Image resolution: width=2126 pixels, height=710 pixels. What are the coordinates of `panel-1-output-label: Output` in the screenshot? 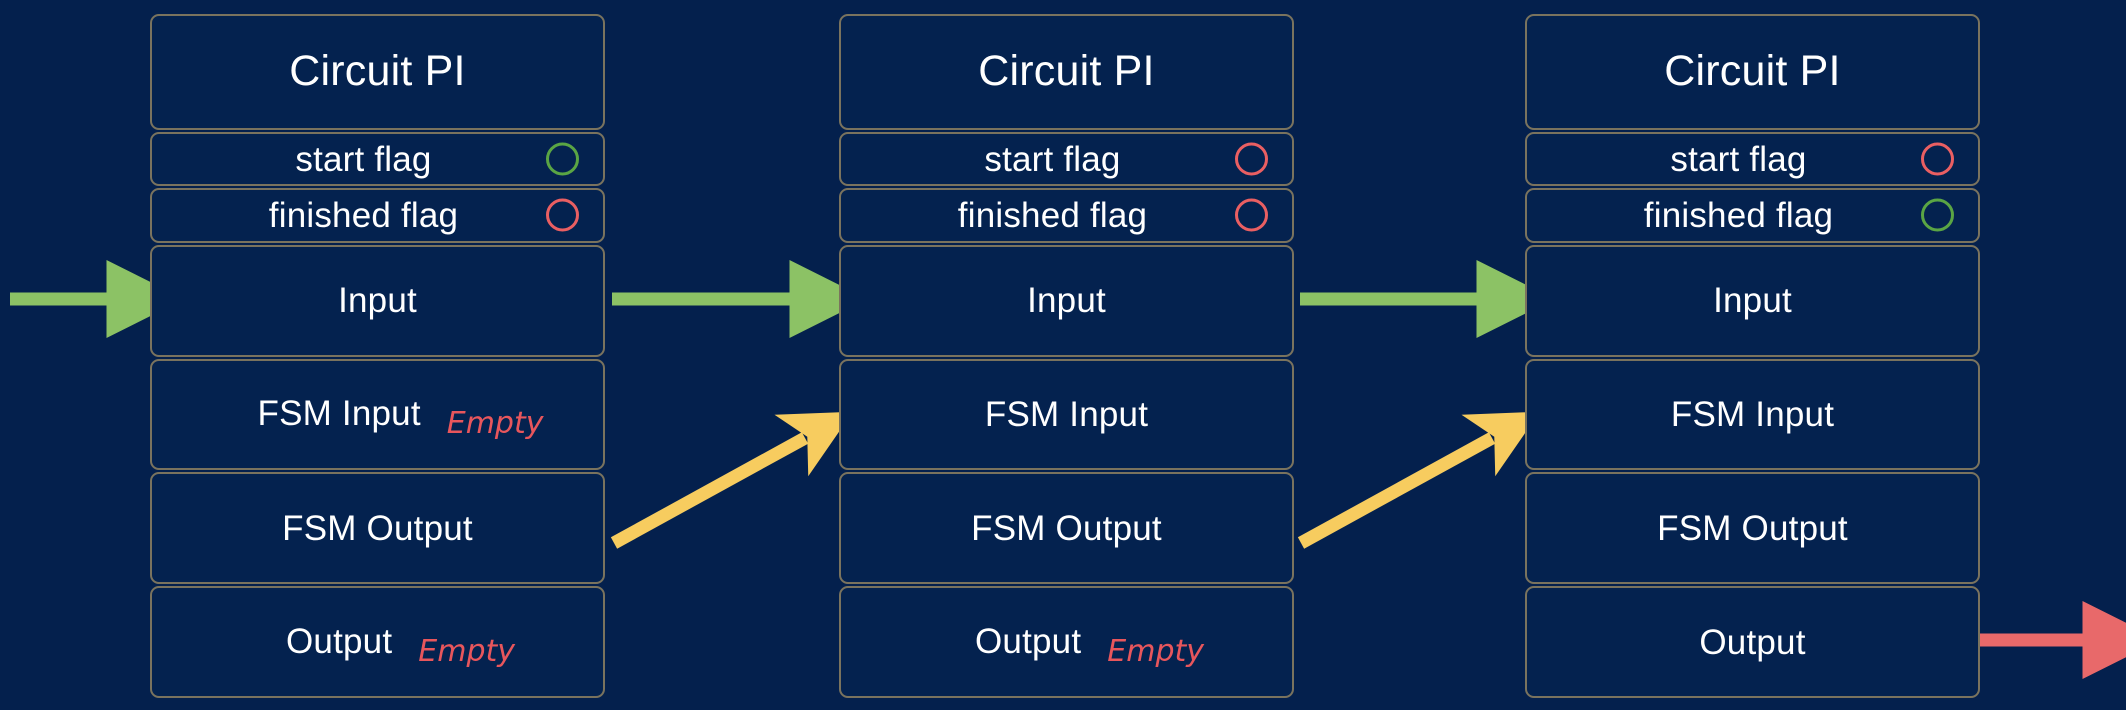 It's located at (339, 641).